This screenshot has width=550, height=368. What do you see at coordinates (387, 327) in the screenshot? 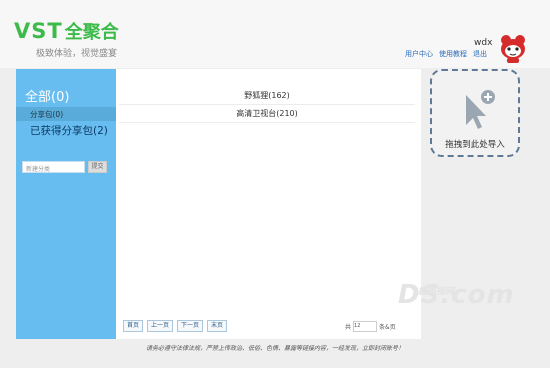
I see `page-info-suffix: 条&页` at bounding box center [387, 327].